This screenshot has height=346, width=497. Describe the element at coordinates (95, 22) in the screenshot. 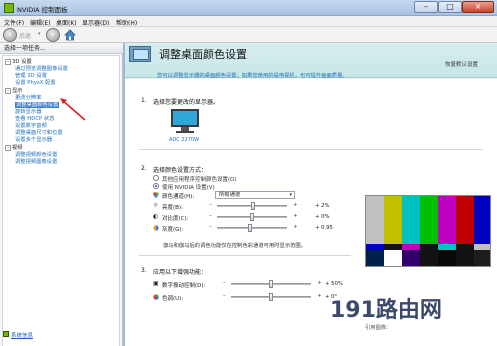

I see `menu-display: 显示器(D)` at that location.